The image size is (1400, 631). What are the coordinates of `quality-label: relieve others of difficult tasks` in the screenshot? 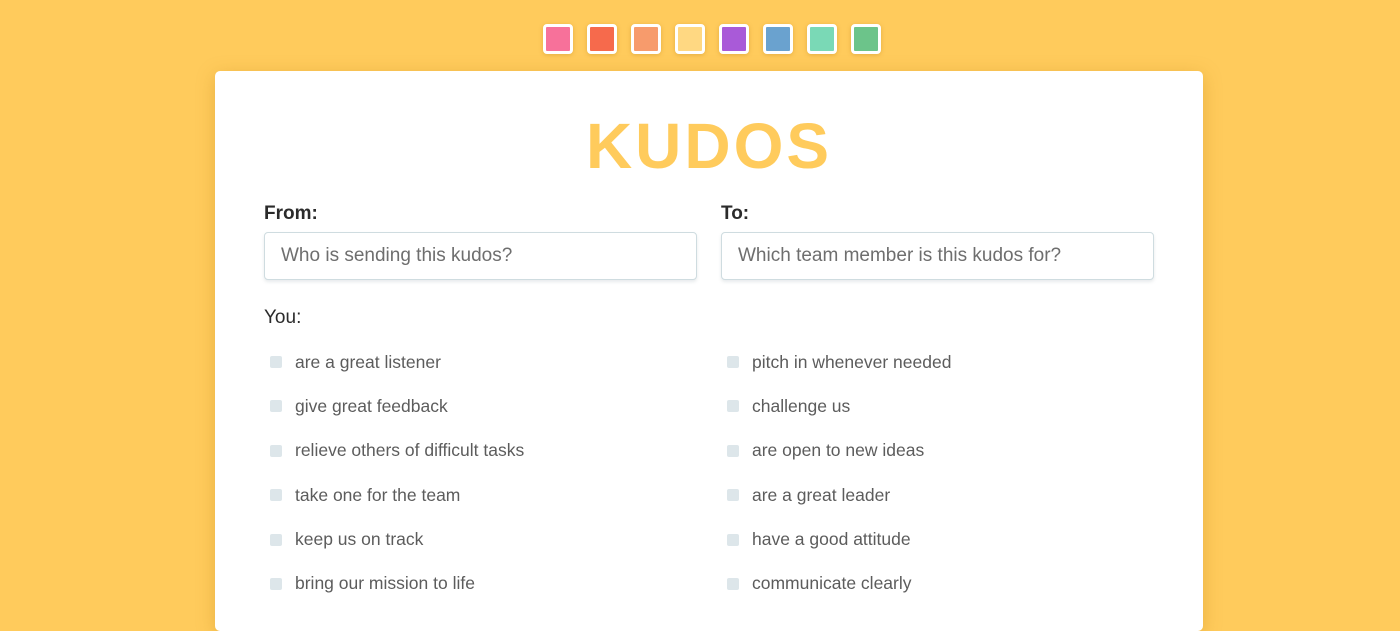 It's located at (410, 450).